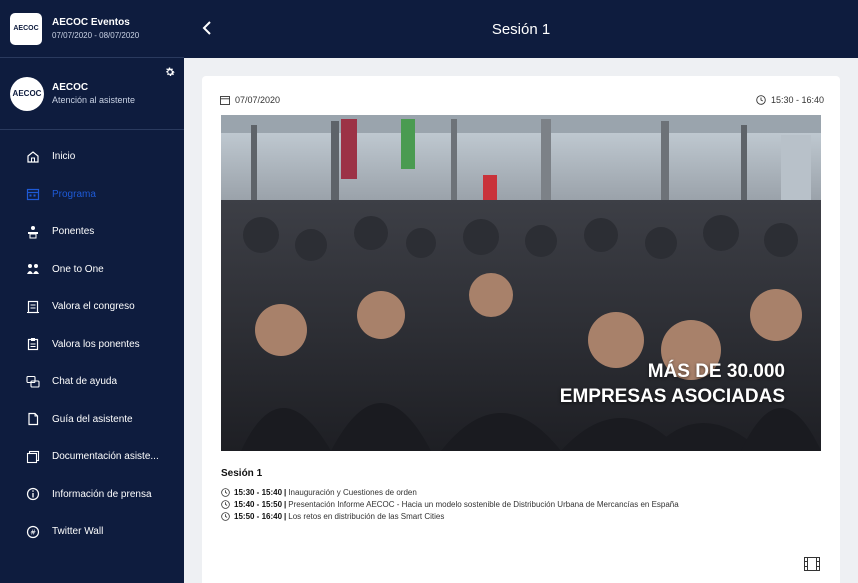  What do you see at coordinates (352, 492) in the screenshot?
I see `agenda-text: Inauguración y Cuestiones de orden` at bounding box center [352, 492].